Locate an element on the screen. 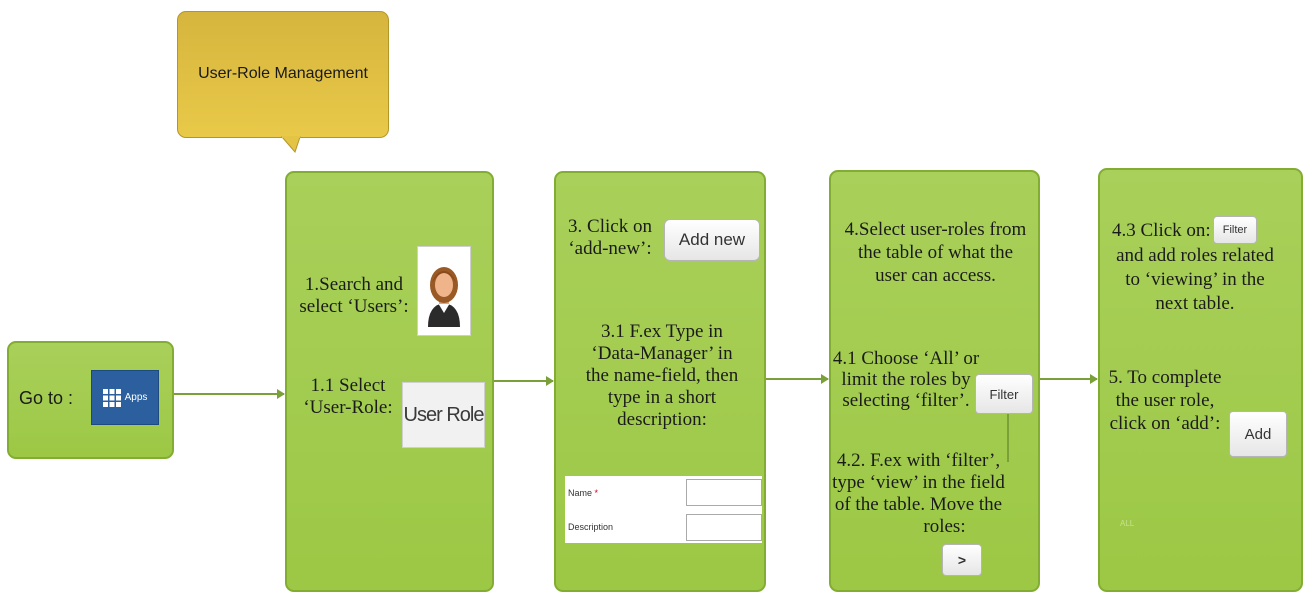 This screenshot has height=592, width=1303. arrow-step4-step5 is located at coordinates (1069, 379).